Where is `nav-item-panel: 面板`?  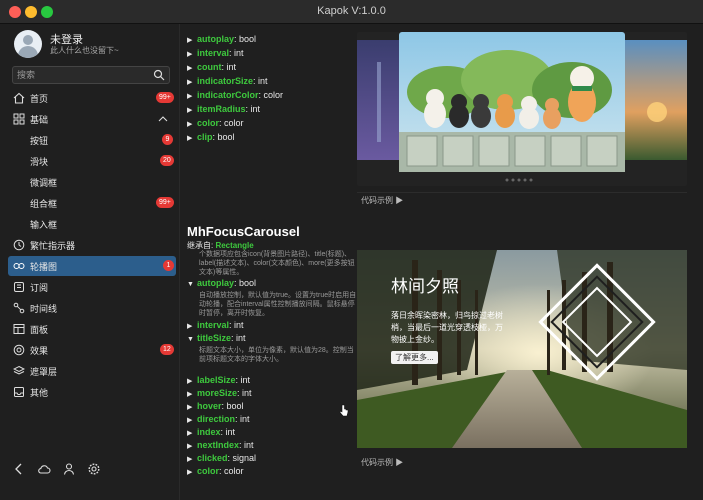 nav-item-panel: 面板 is located at coordinates (92, 329).